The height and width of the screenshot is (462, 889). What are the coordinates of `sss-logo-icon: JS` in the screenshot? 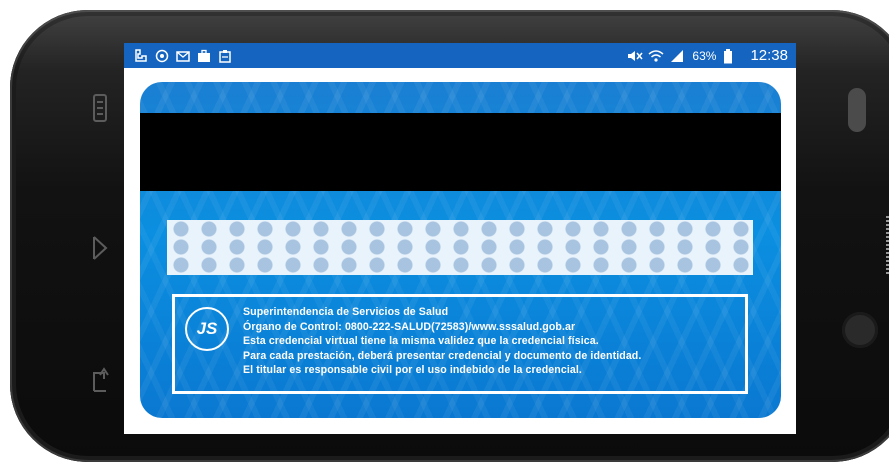 It's located at (207, 329).